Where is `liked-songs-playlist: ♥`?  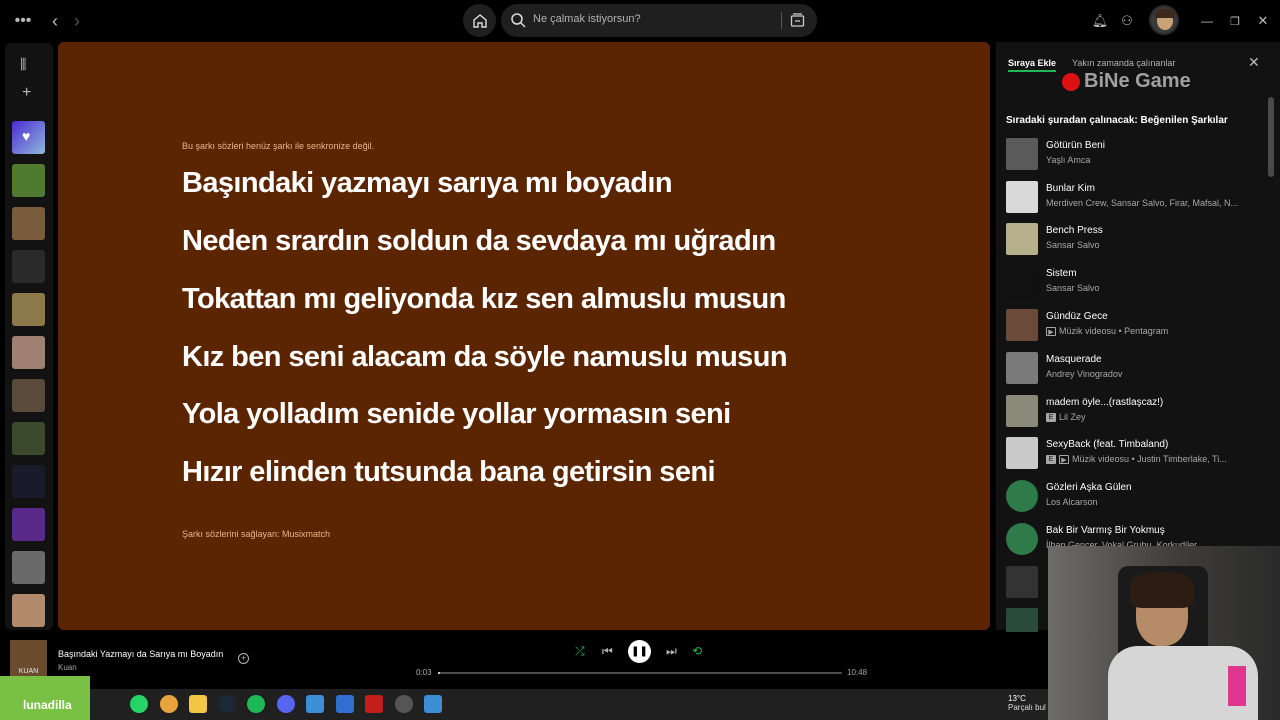 liked-songs-playlist: ♥ is located at coordinates (28, 137).